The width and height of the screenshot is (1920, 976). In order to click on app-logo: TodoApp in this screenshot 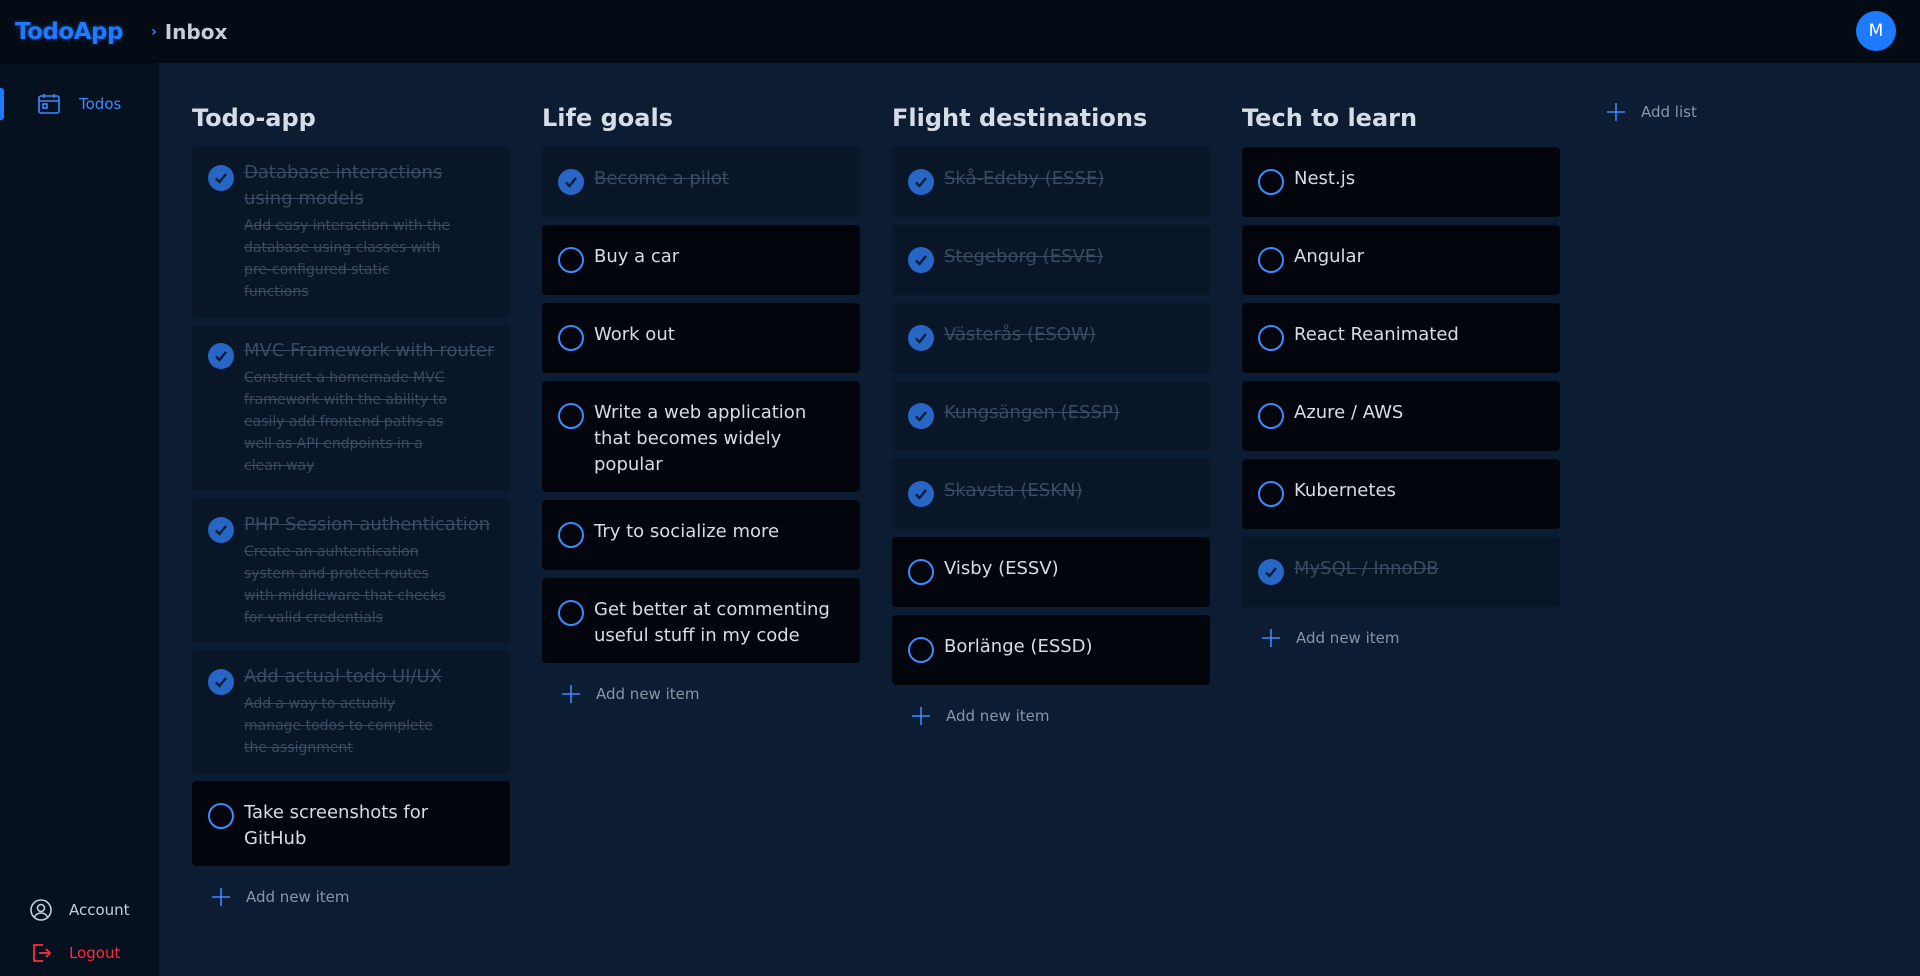, I will do `click(69, 32)`.